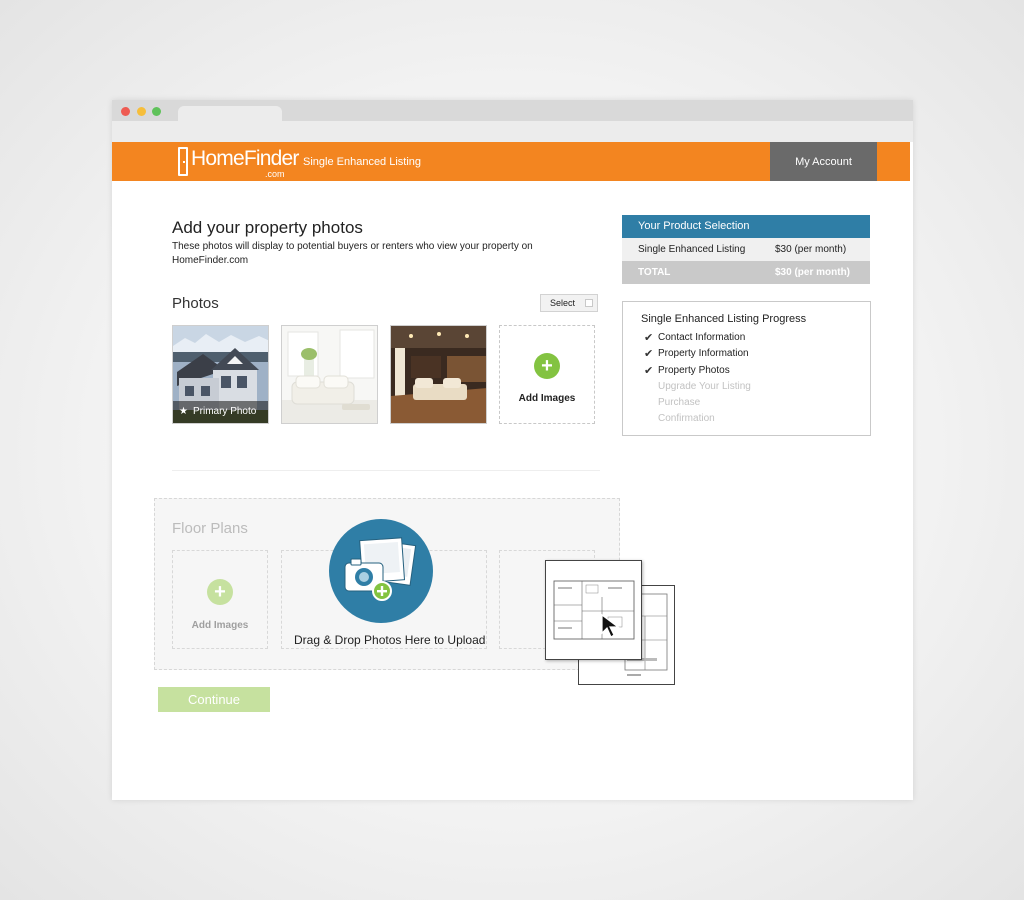 Image resolution: width=1024 pixels, height=900 pixels. What do you see at coordinates (702, 337) in the screenshot?
I see `progress-step-label: Contact Information` at bounding box center [702, 337].